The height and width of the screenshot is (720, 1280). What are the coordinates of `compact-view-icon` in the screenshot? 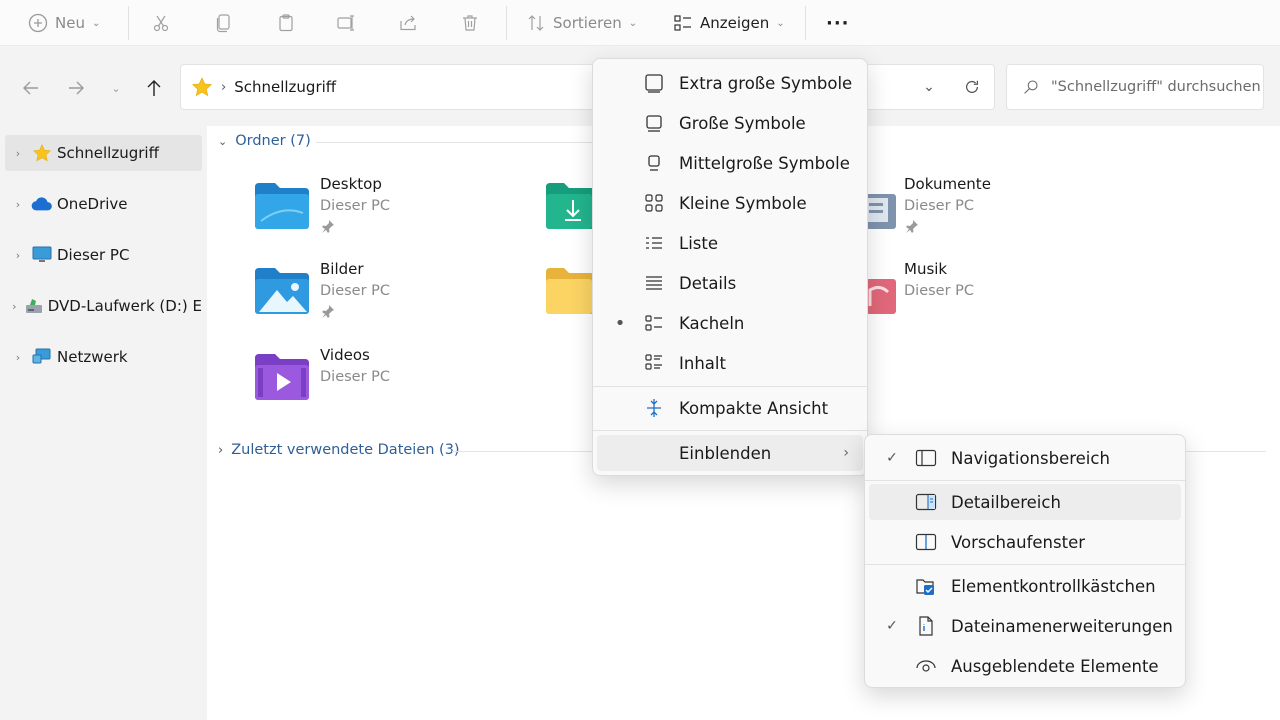 It's located at (654, 408).